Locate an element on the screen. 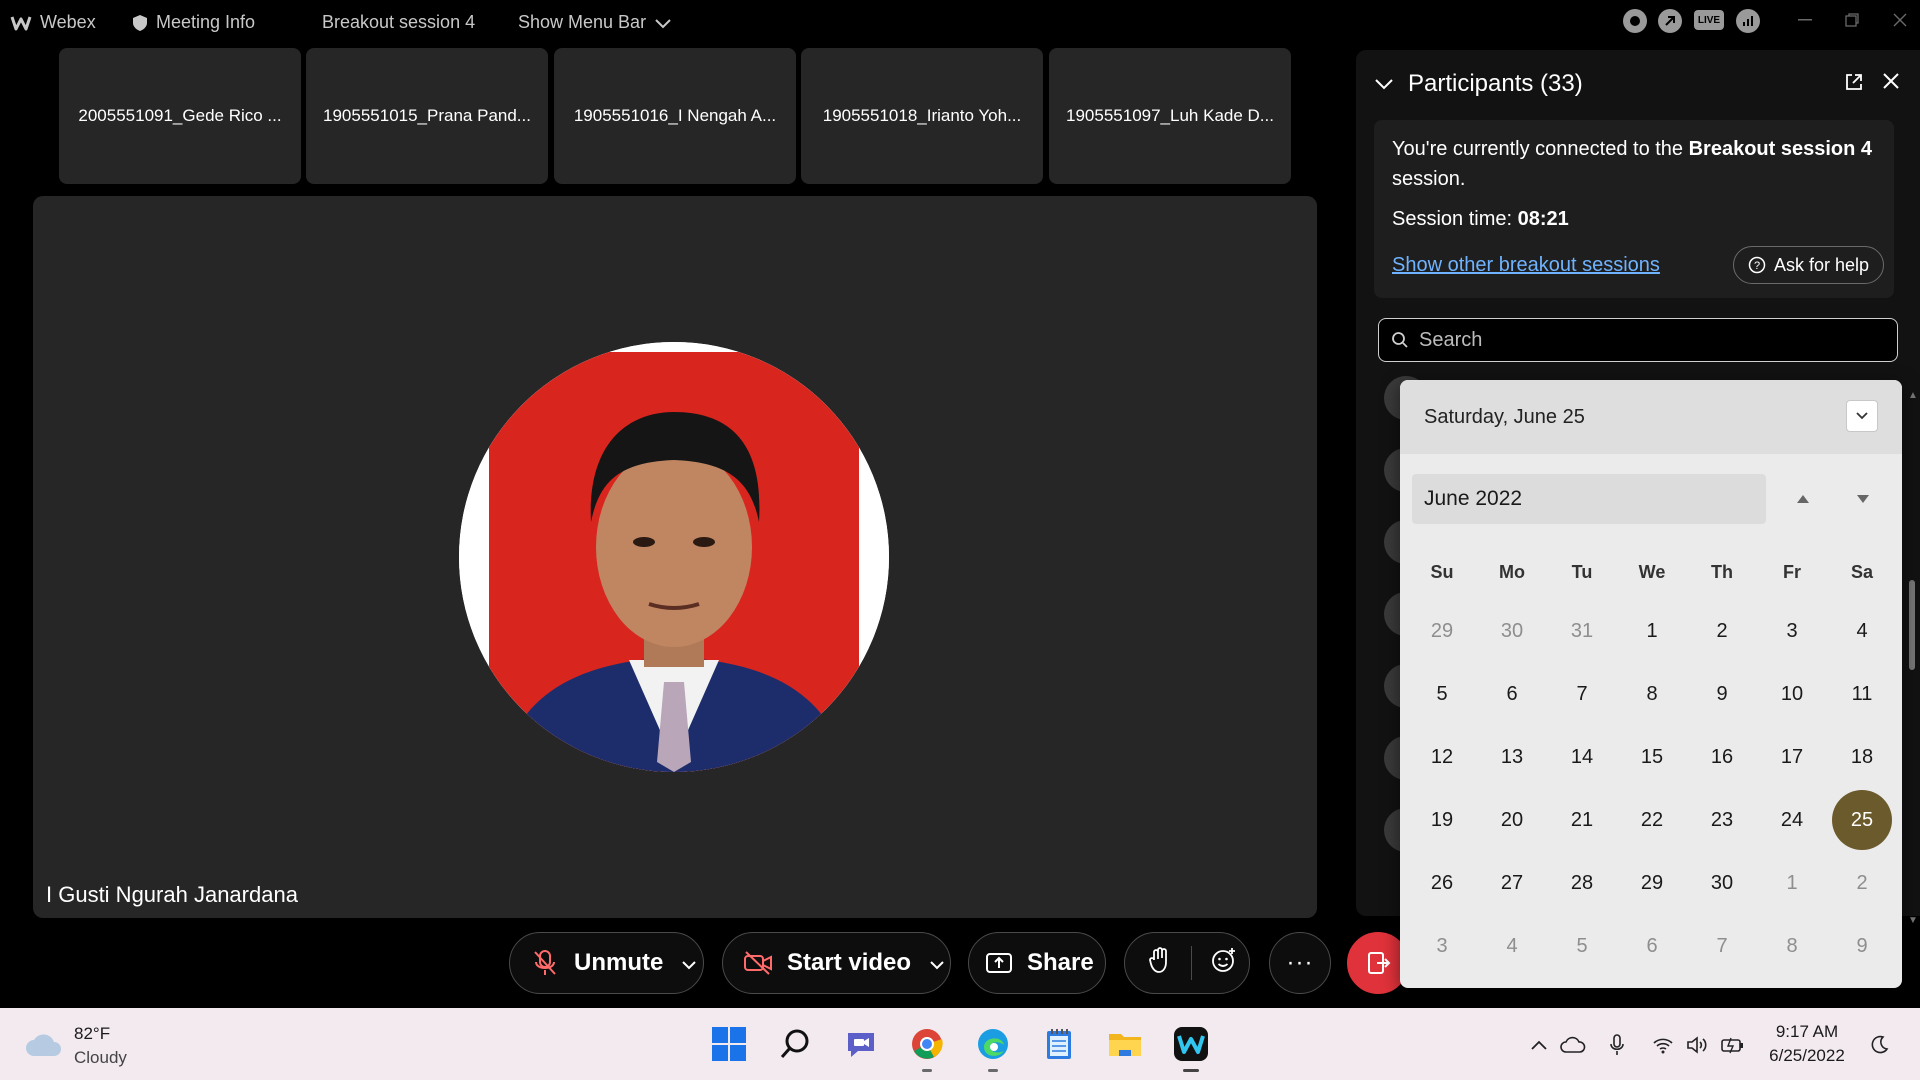  calendar-day: 16 is located at coordinates (1722, 757).